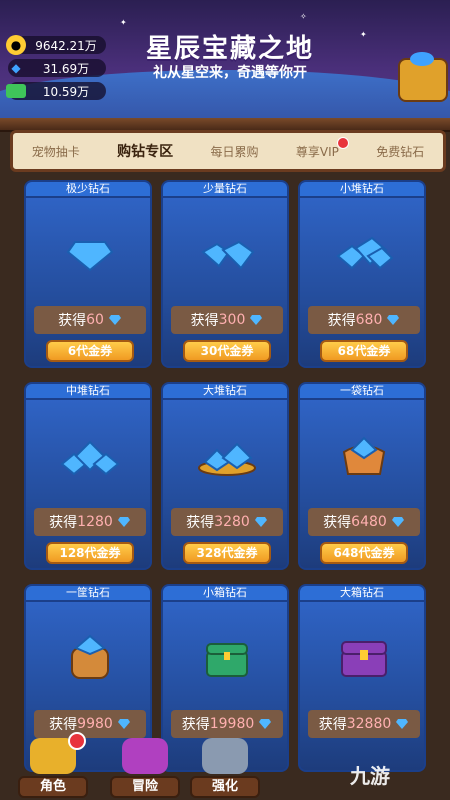 Image resolution: width=450 pixels, height=800 pixels. I want to click on cash-balance: 10.59万, so click(56, 91).